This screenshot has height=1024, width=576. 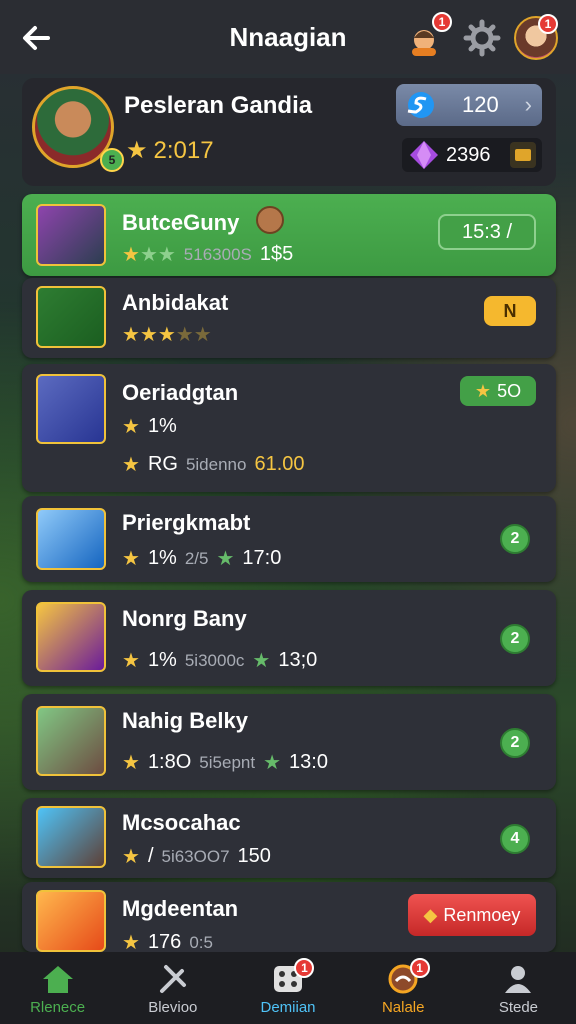 What do you see at coordinates (298, 660) in the screenshot?
I see `item-points: 13;0` at bounding box center [298, 660].